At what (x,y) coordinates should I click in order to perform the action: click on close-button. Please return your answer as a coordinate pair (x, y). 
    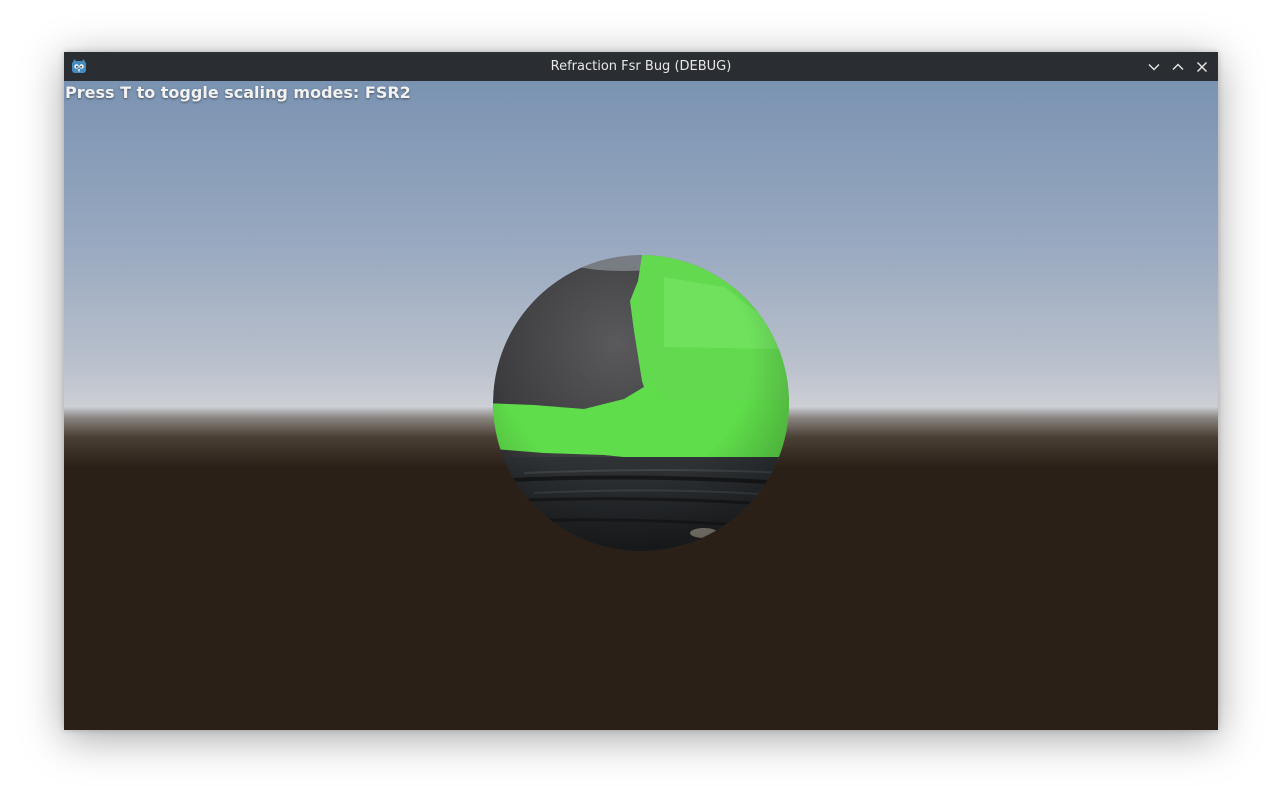
    Looking at the image, I should click on (1202, 67).